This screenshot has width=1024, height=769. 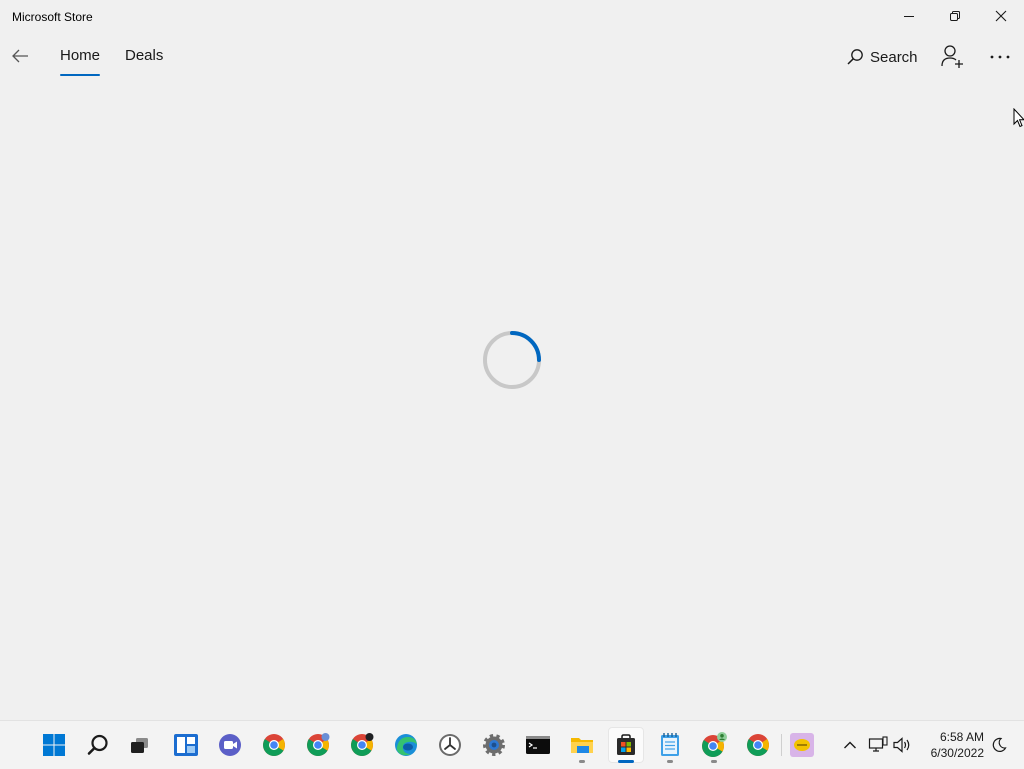 I want to click on restore-icon, so click(x=955, y=16).